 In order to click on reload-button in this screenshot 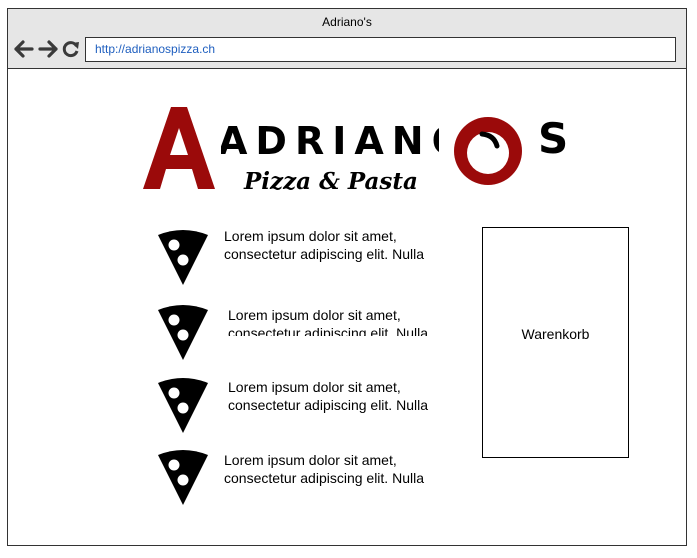, I will do `click(71, 49)`.